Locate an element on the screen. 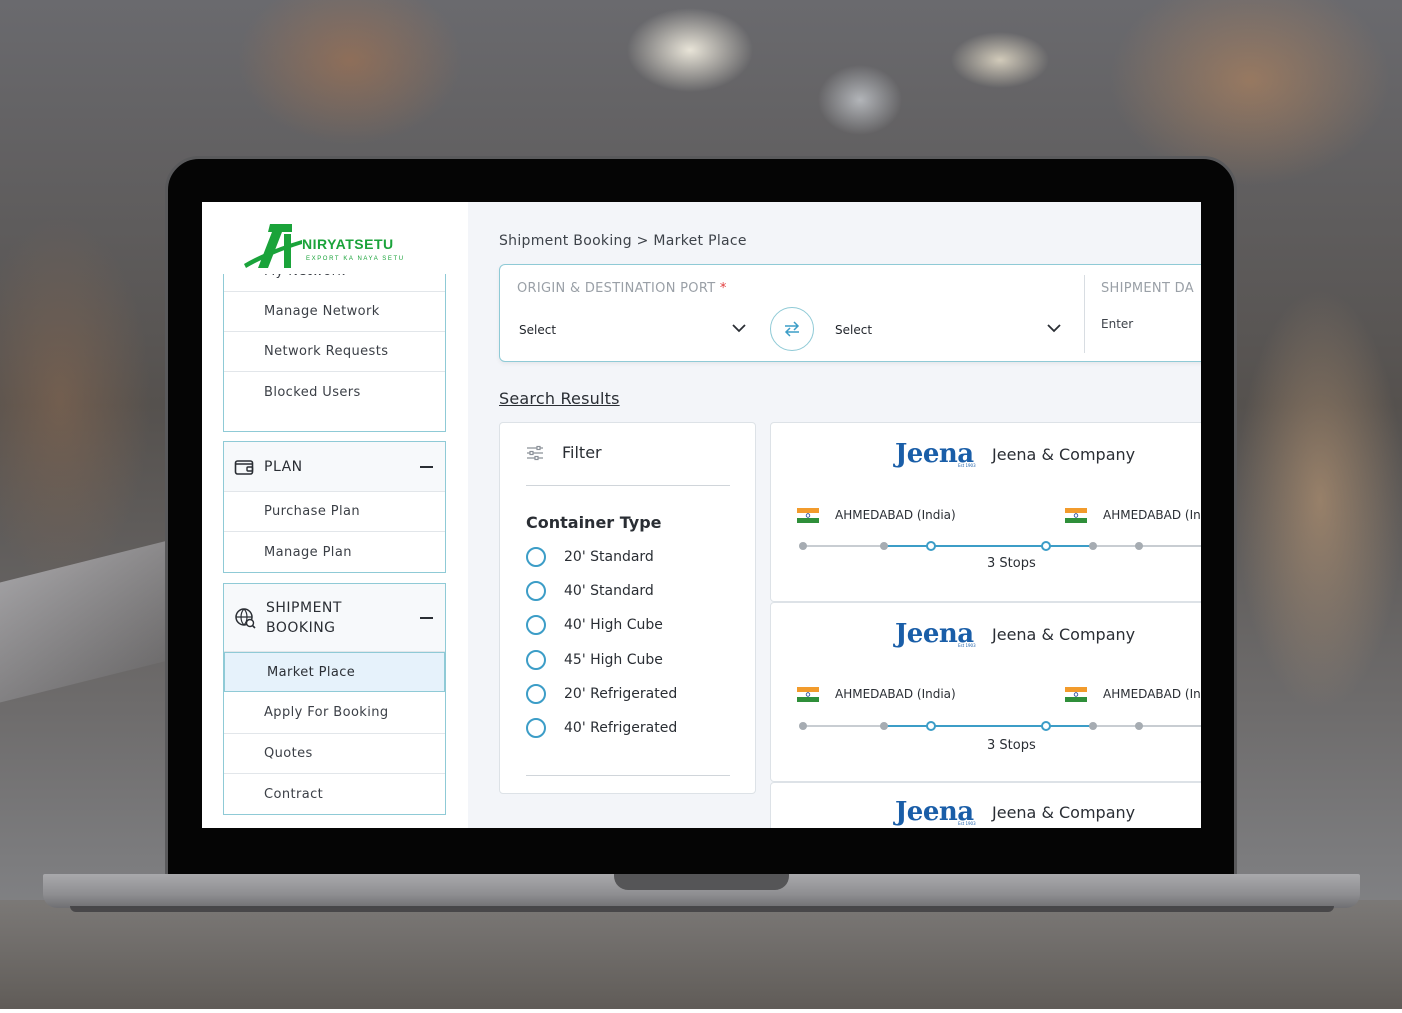  sidebar-item-apply-for-booking: Apply For Booking is located at coordinates (334, 713).